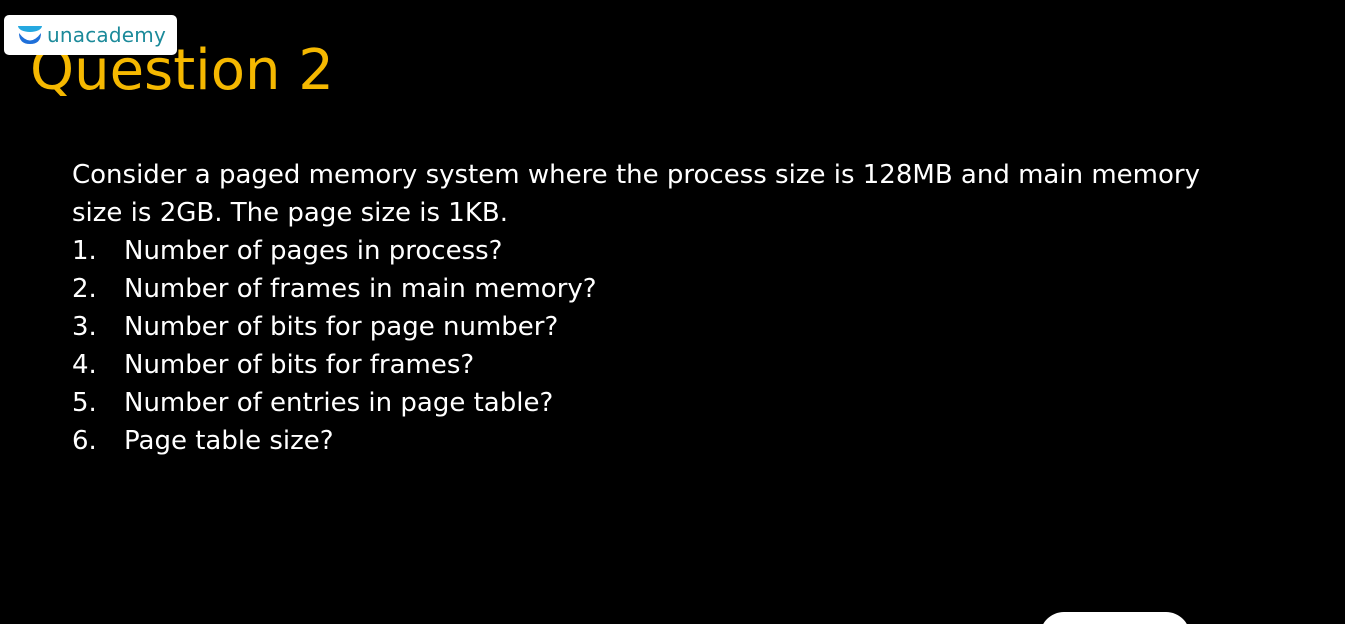  Describe the element at coordinates (84, 441) in the screenshot. I see `list-item-number: 6.` at that location.